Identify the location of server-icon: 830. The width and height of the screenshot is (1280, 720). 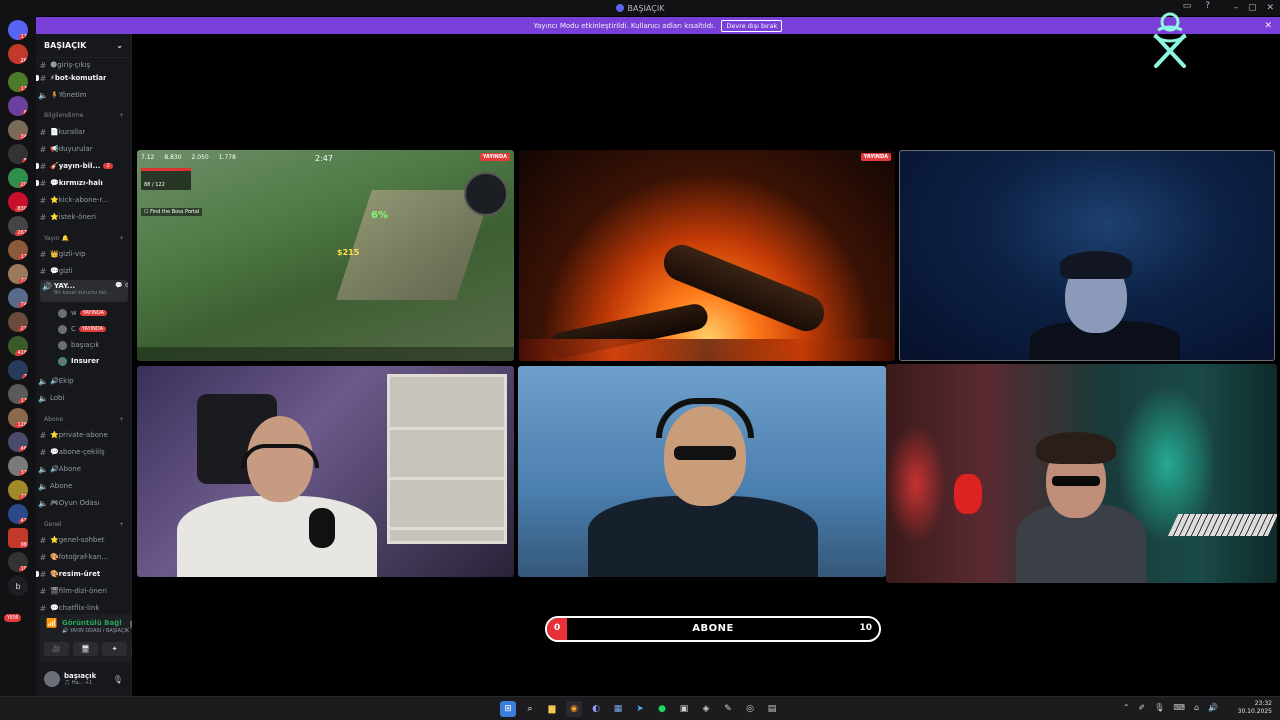
(18, 202).